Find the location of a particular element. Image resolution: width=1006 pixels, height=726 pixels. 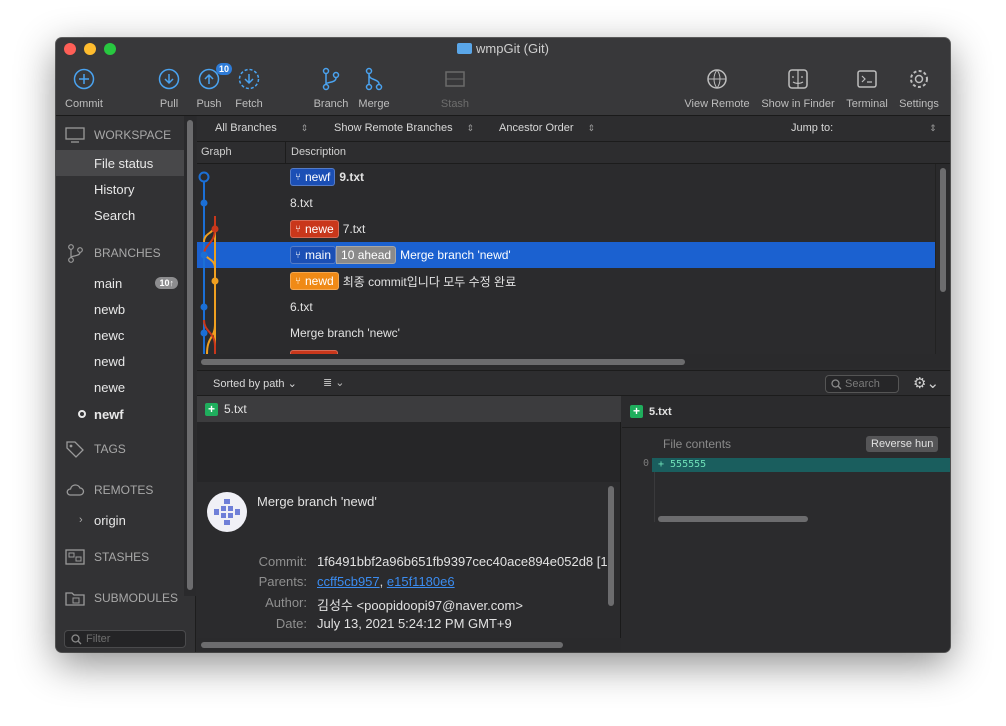

commit-list-hscrollbar is located at coordinates (573, 361).